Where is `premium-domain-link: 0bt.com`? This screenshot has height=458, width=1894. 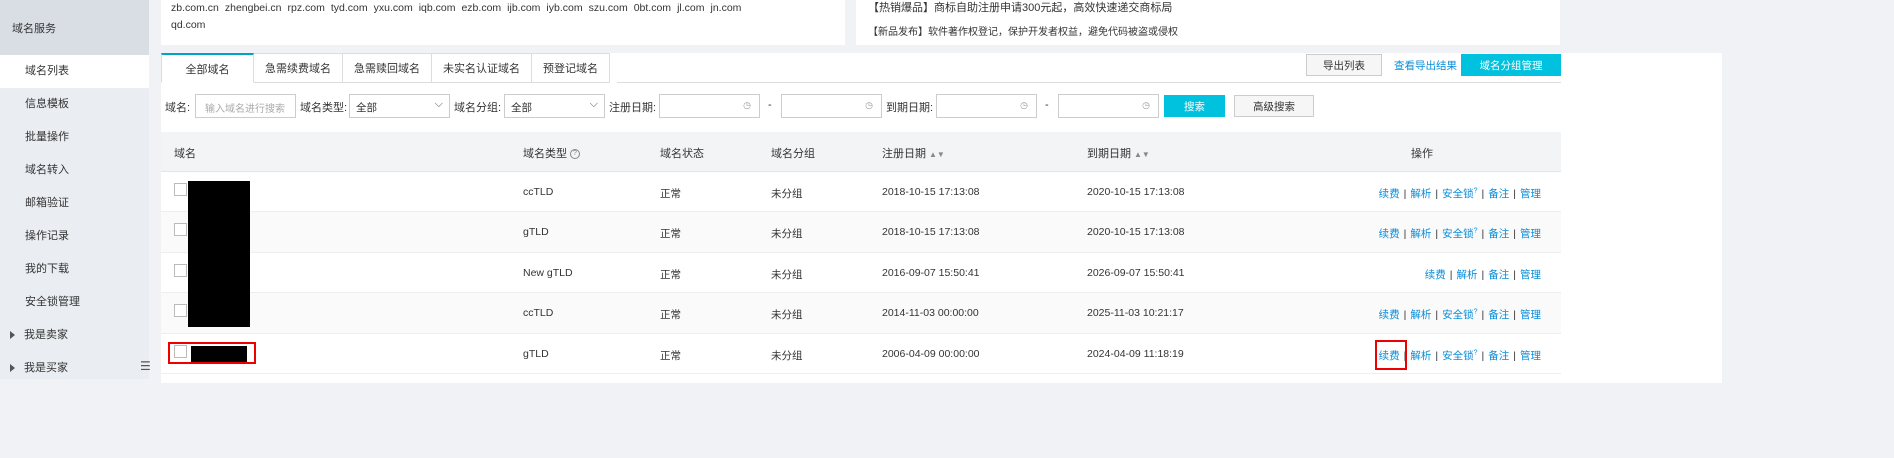
premium-domain-link: 0bt.com is located at coordinates (652, 8).